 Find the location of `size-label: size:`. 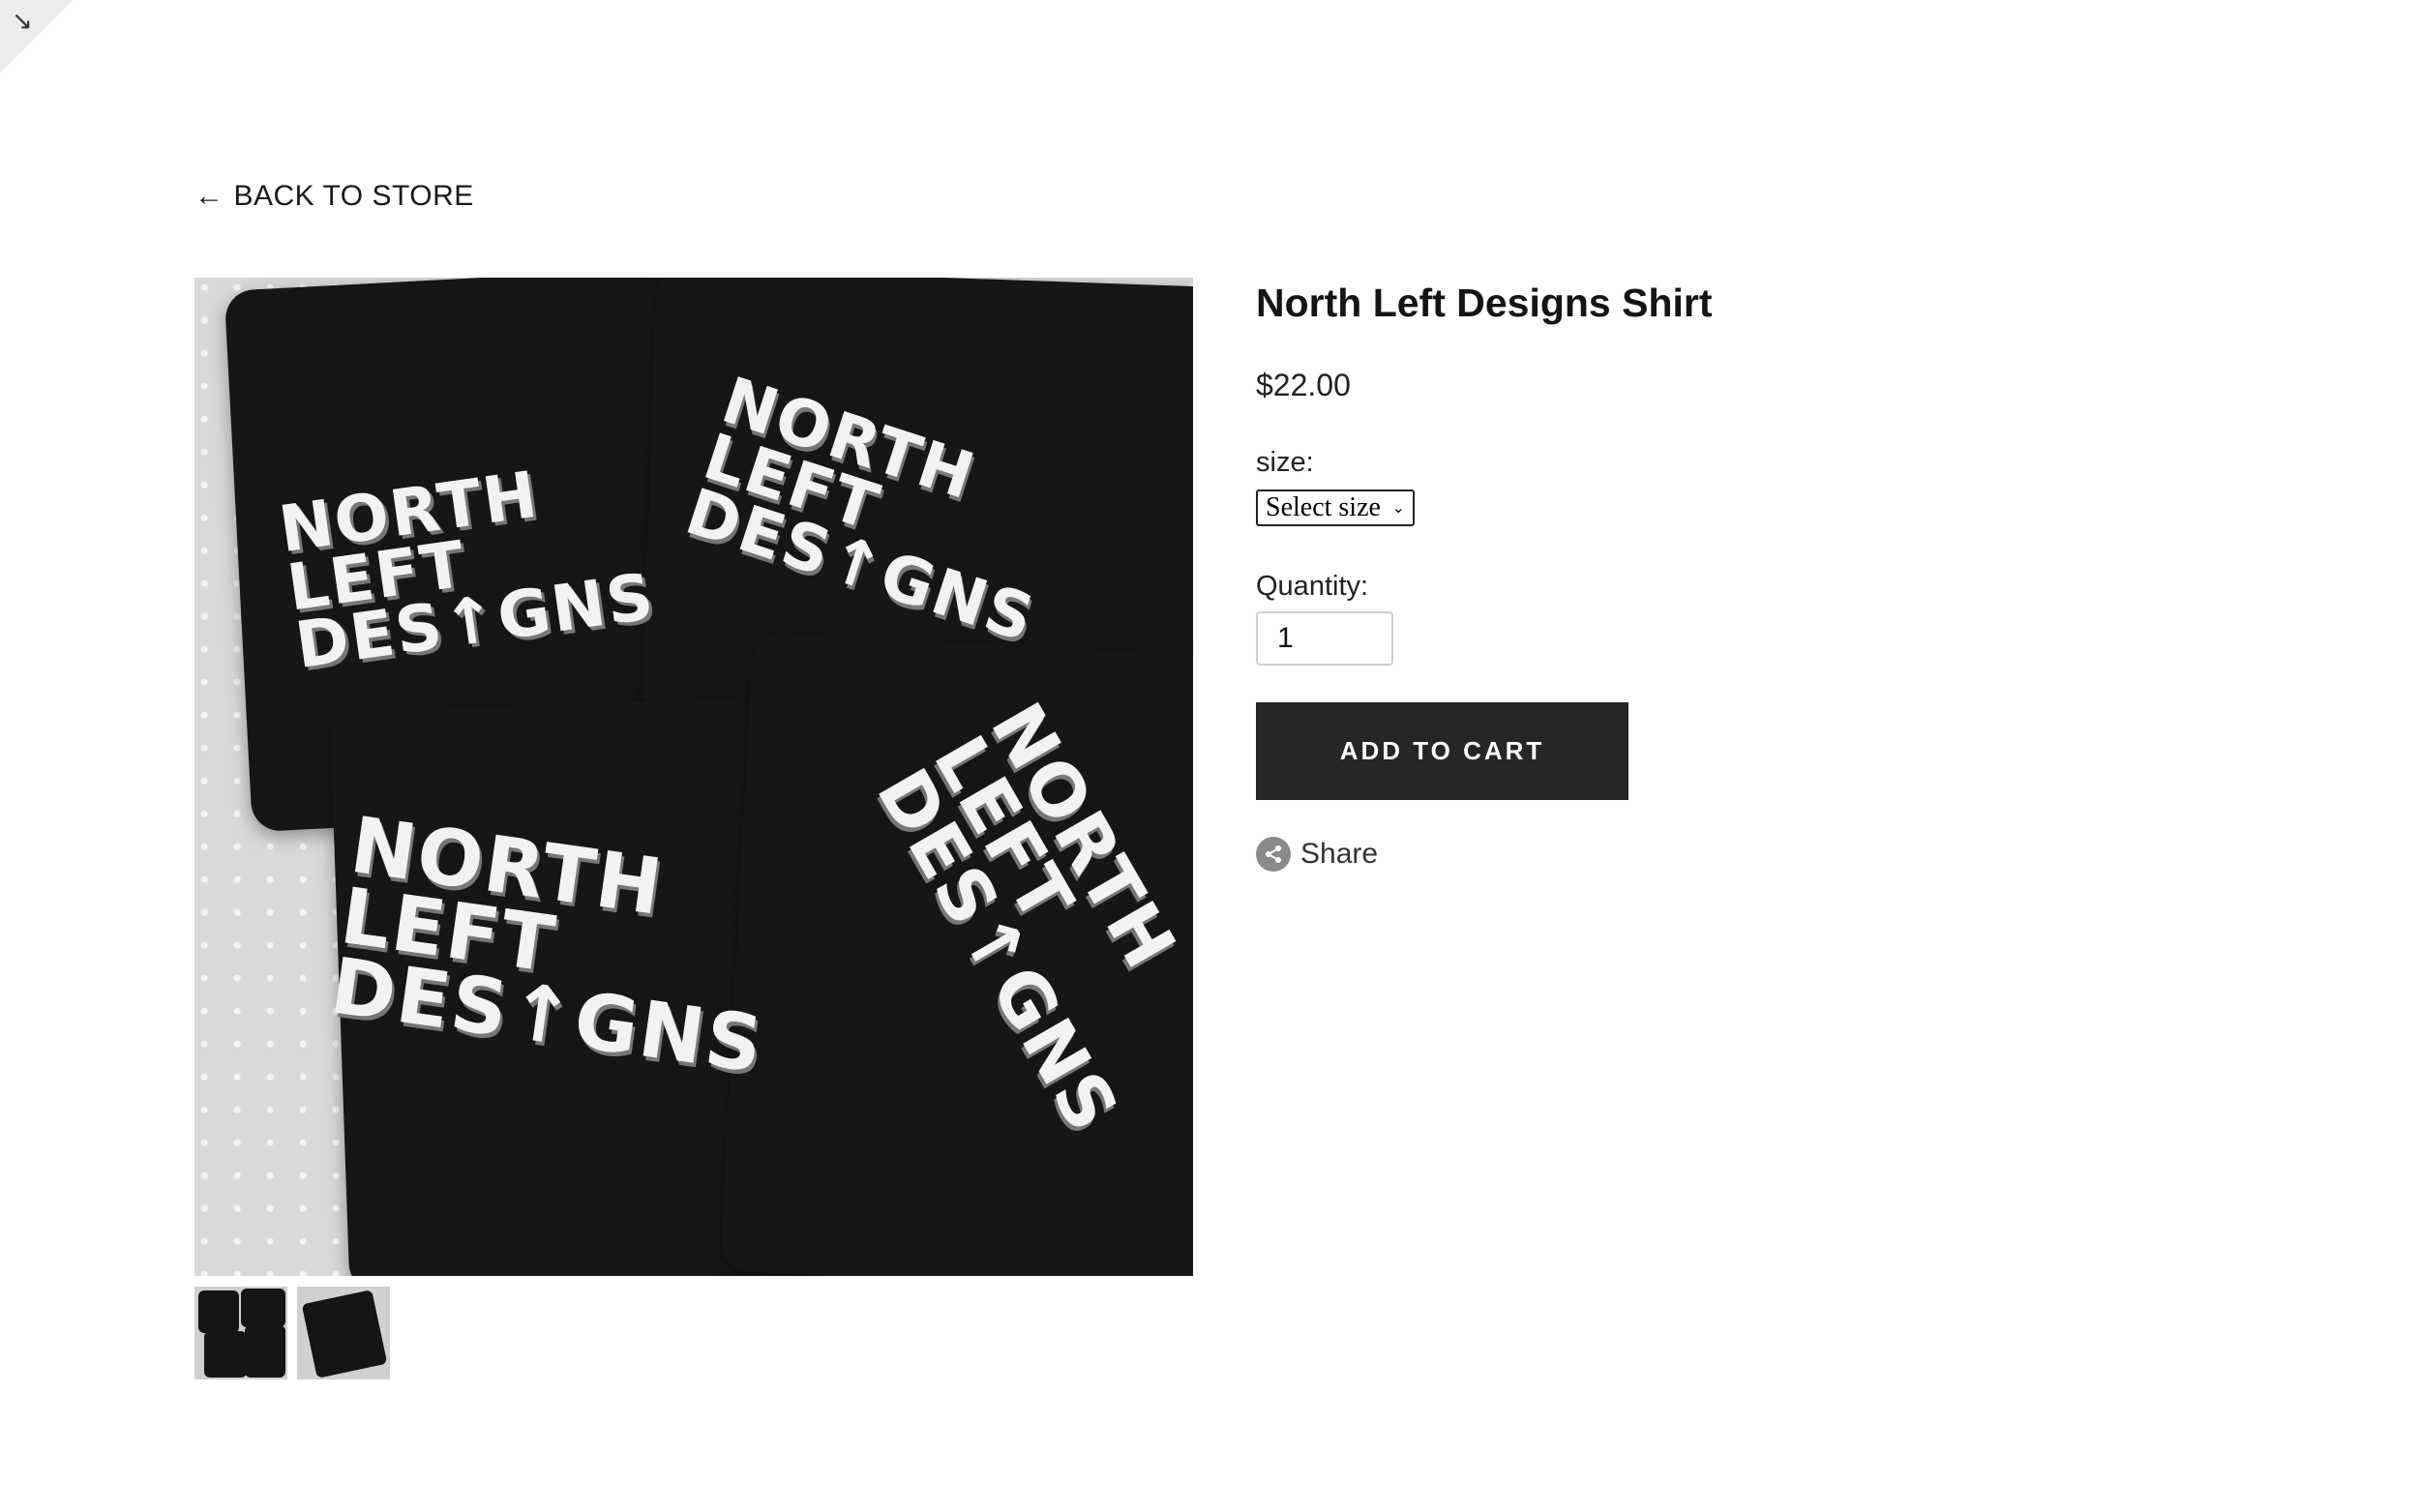

size-label: size: is located at coordinates (1285, 462).